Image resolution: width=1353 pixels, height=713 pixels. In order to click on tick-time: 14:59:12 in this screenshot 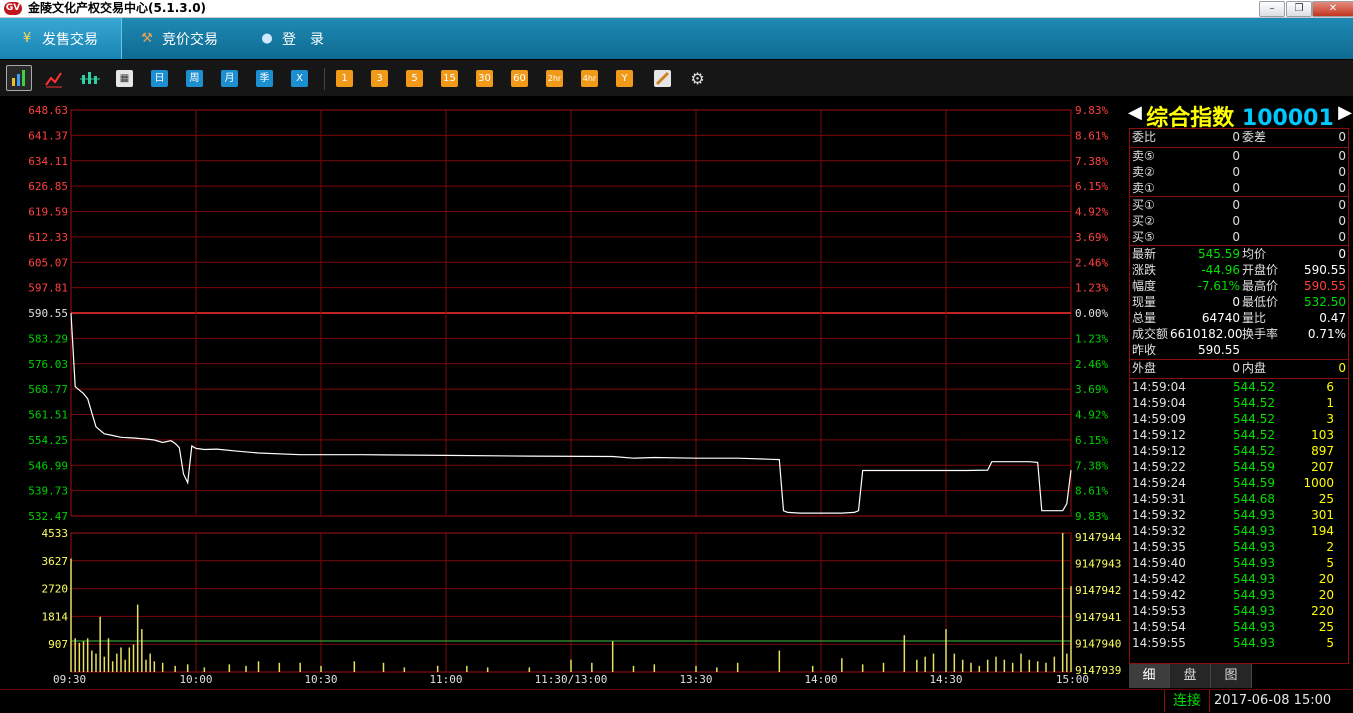, I will do `click(1159, 451)`.